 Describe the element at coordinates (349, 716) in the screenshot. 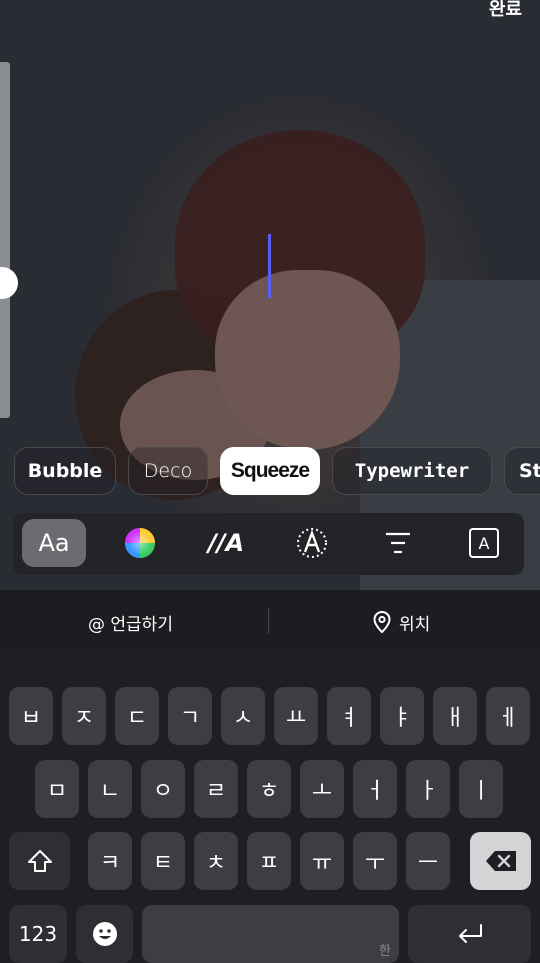

I see `key: ㅕ` at that location.